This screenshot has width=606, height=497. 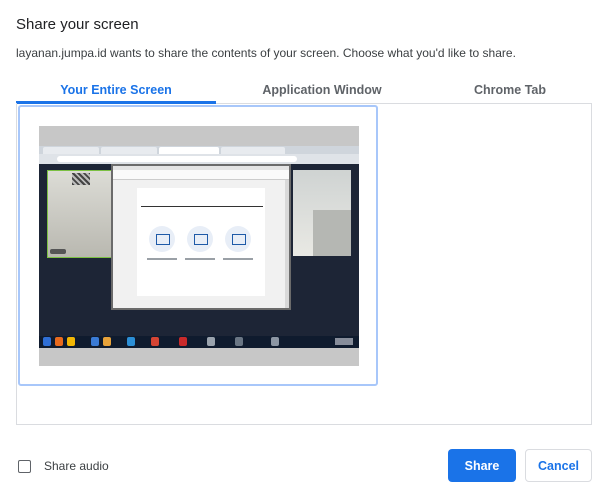 What do you see at coordinates (80, 214) in the screenshot?
I see `thumbnail-video-left` at bounding box center [80, 214].